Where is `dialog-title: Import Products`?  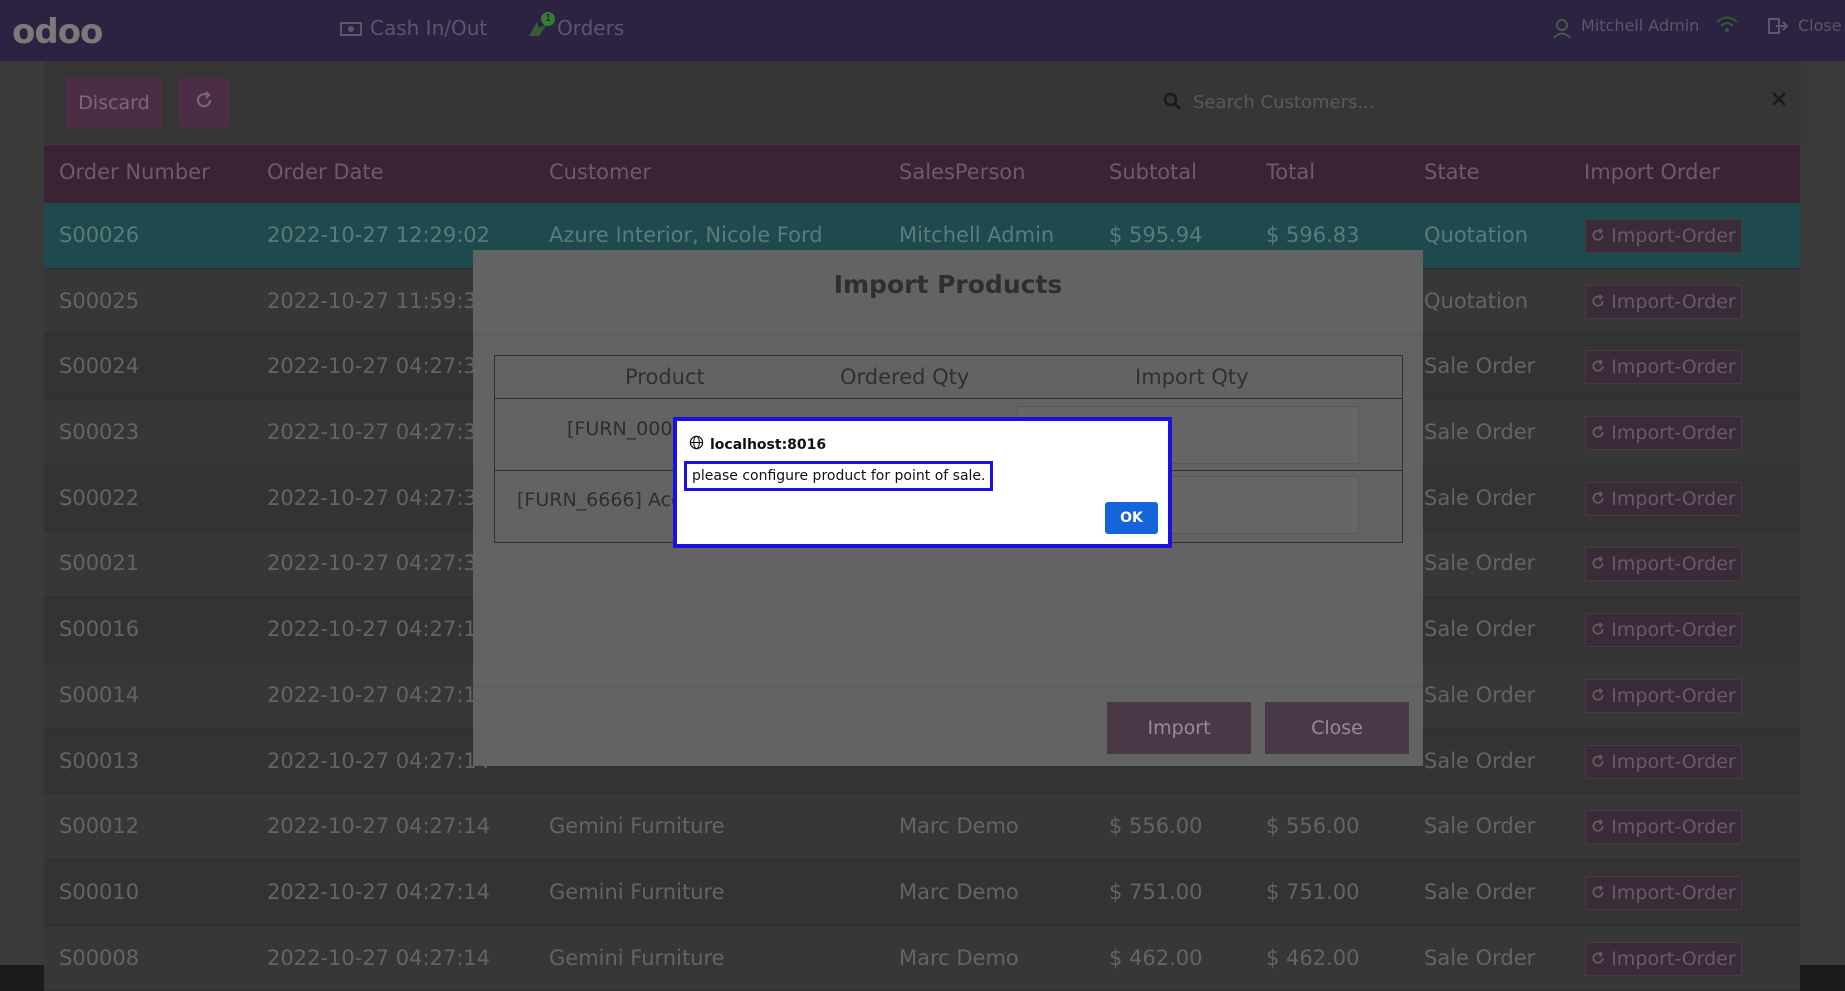
dialog-title: Import Products is located at coordinates (948, 284).